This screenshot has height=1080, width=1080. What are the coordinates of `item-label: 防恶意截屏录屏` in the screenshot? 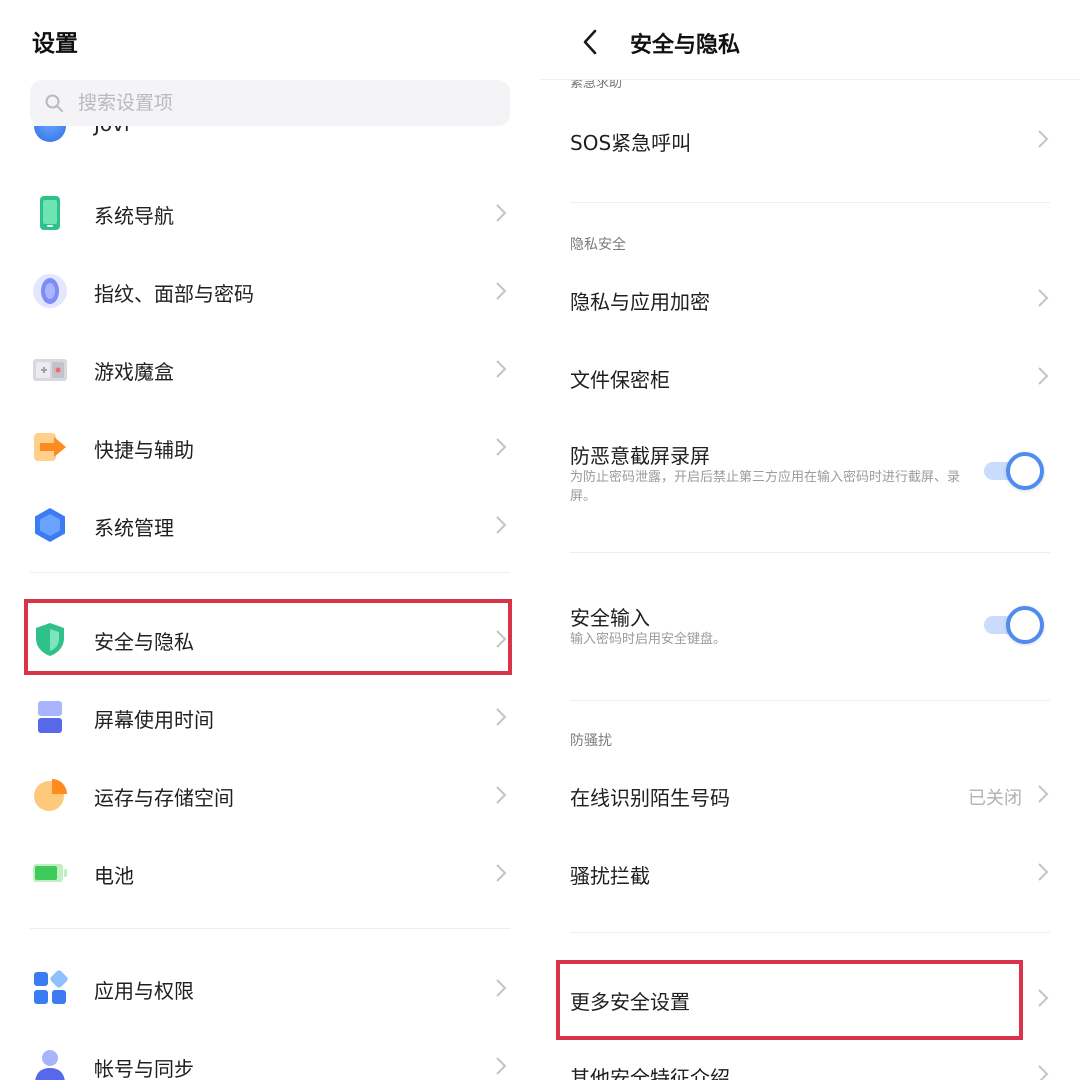 It's located at (640, 456).